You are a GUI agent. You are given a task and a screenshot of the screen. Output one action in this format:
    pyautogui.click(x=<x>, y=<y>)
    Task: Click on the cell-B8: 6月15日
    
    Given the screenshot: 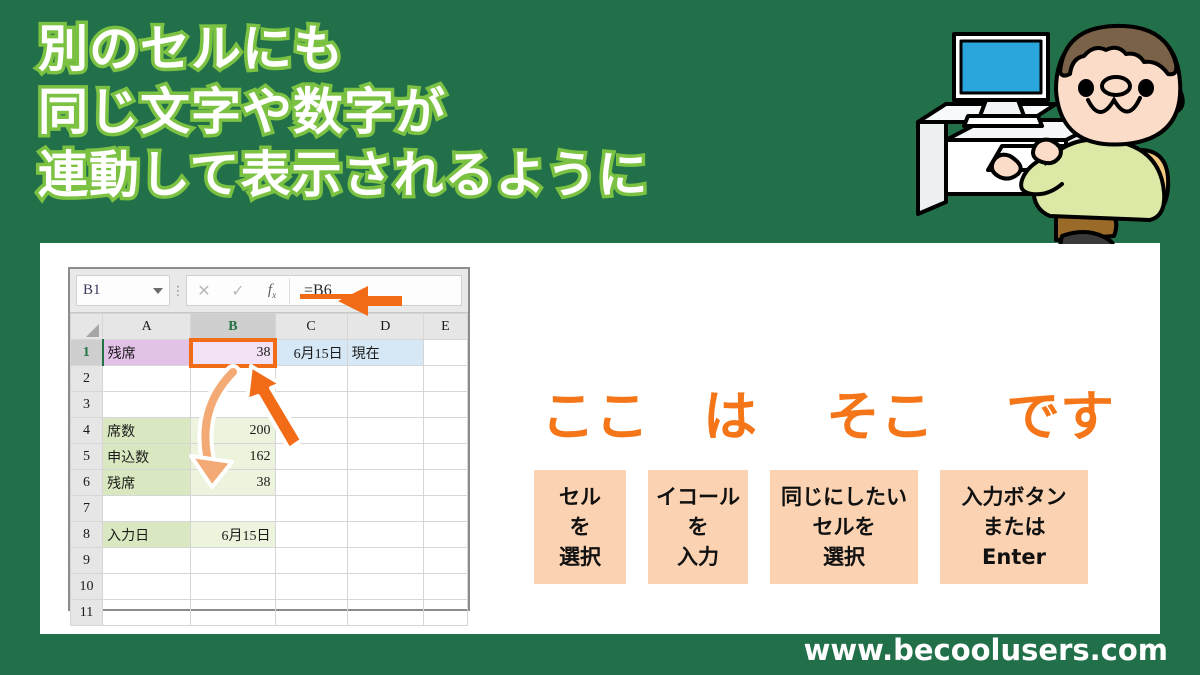 What is the action you would take?
    pyautogui.click(x=233, y=534)
    